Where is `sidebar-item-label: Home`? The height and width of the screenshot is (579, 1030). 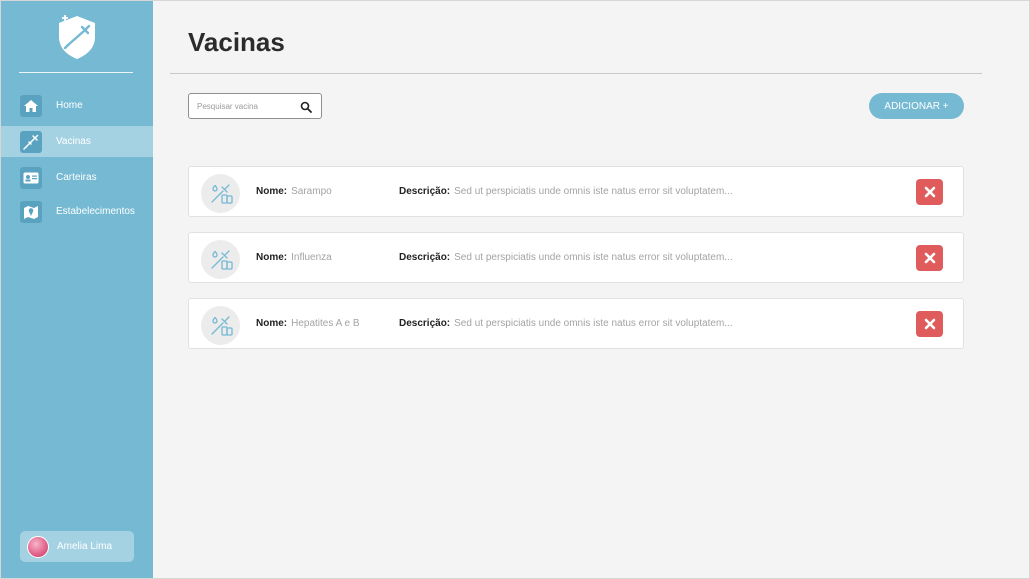
sidebar-item-label: Home is located at coordinates (69, 105).